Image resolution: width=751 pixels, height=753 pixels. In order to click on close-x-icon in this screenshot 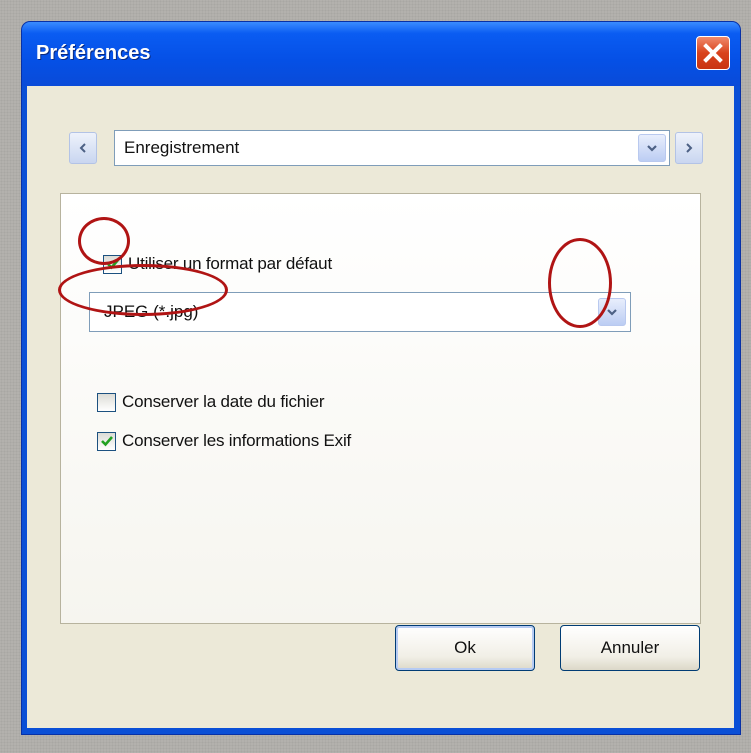, I will do `click(713, 53)`.